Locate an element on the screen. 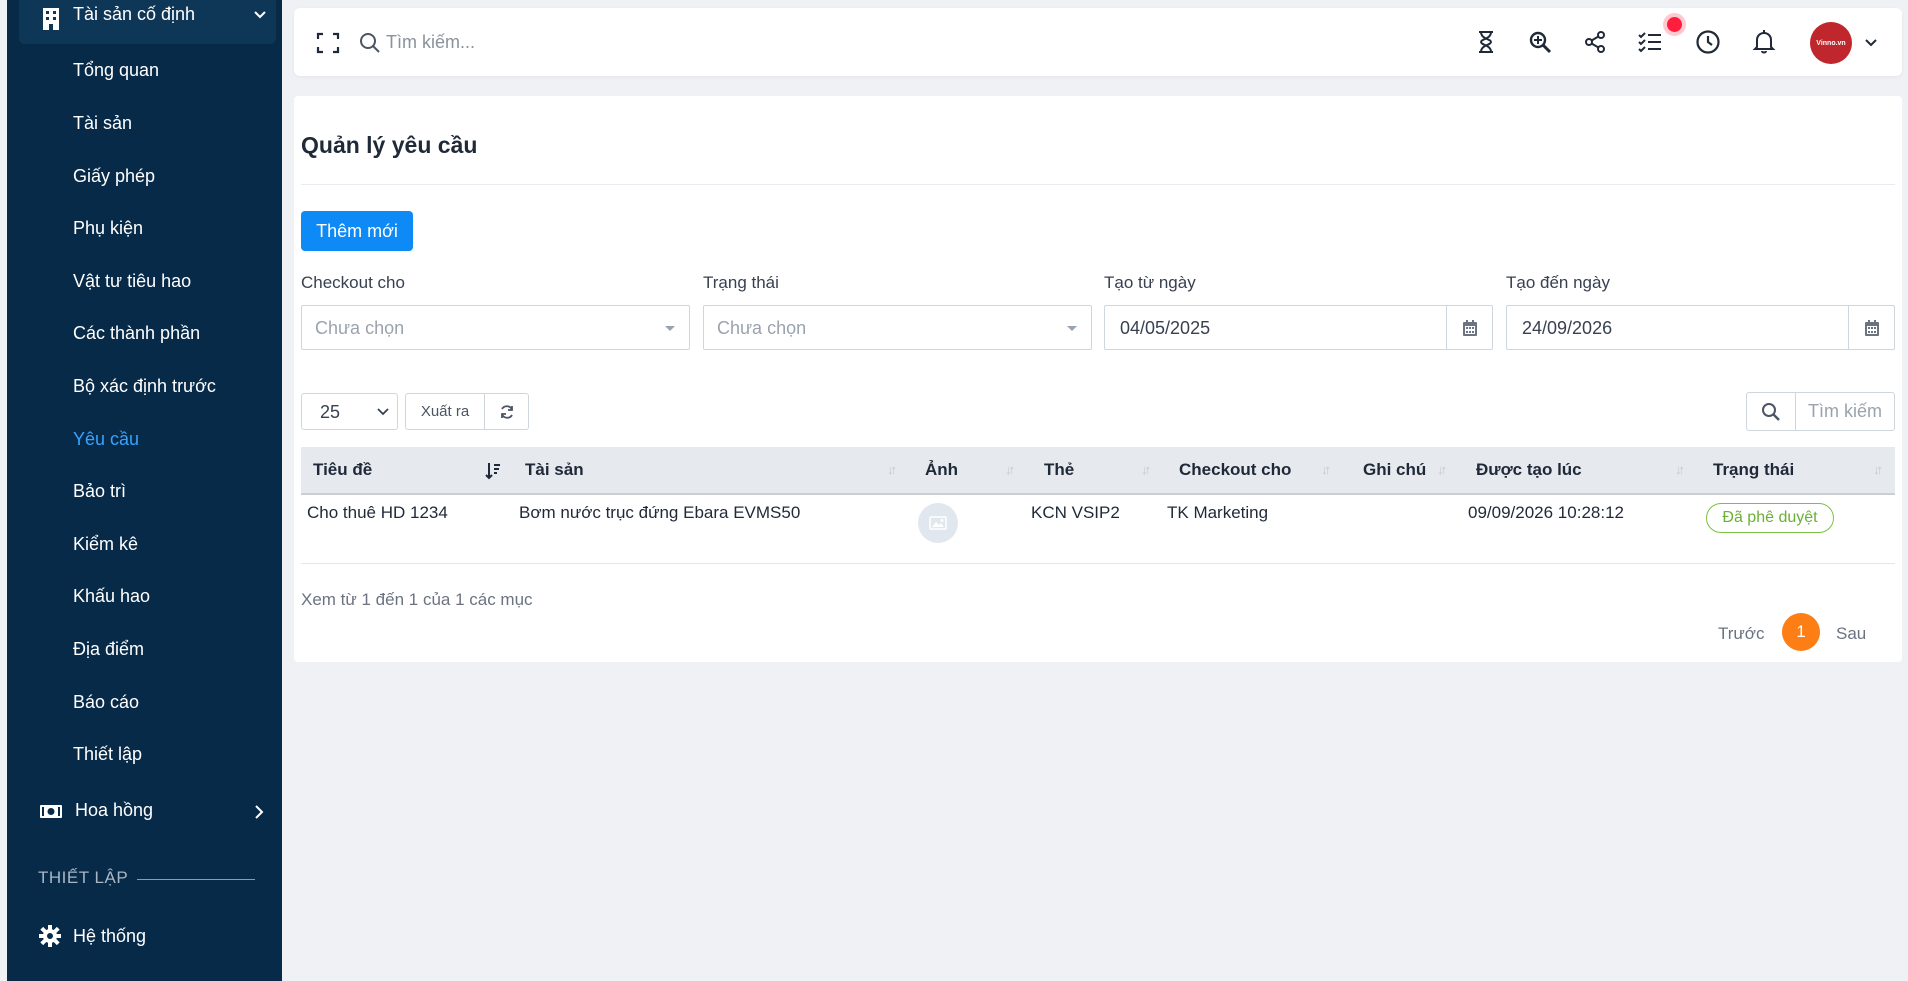  row-divider is located at coordinates (1098, 563).